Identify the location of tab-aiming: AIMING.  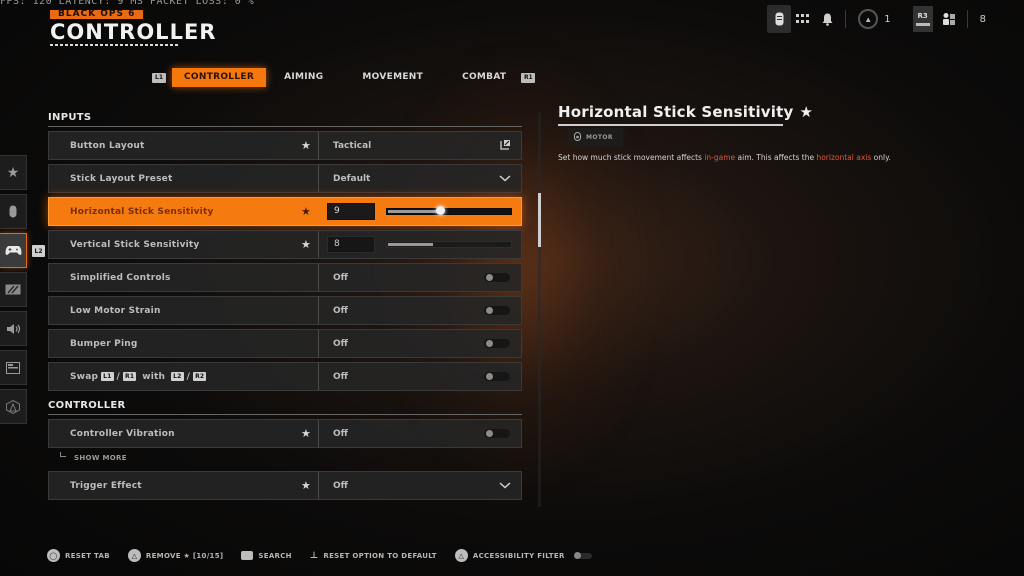
(303, 77).